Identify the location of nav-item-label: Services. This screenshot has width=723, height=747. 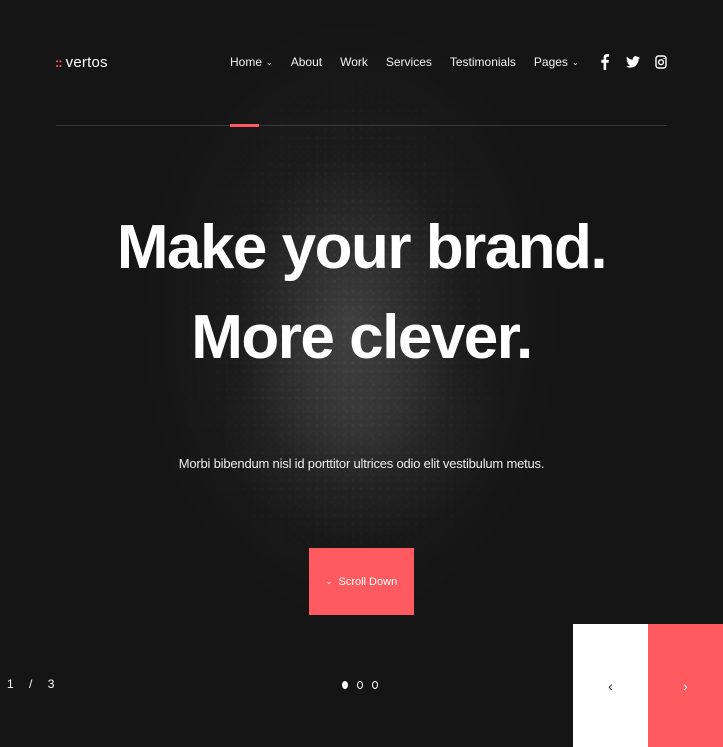
(408, 62).